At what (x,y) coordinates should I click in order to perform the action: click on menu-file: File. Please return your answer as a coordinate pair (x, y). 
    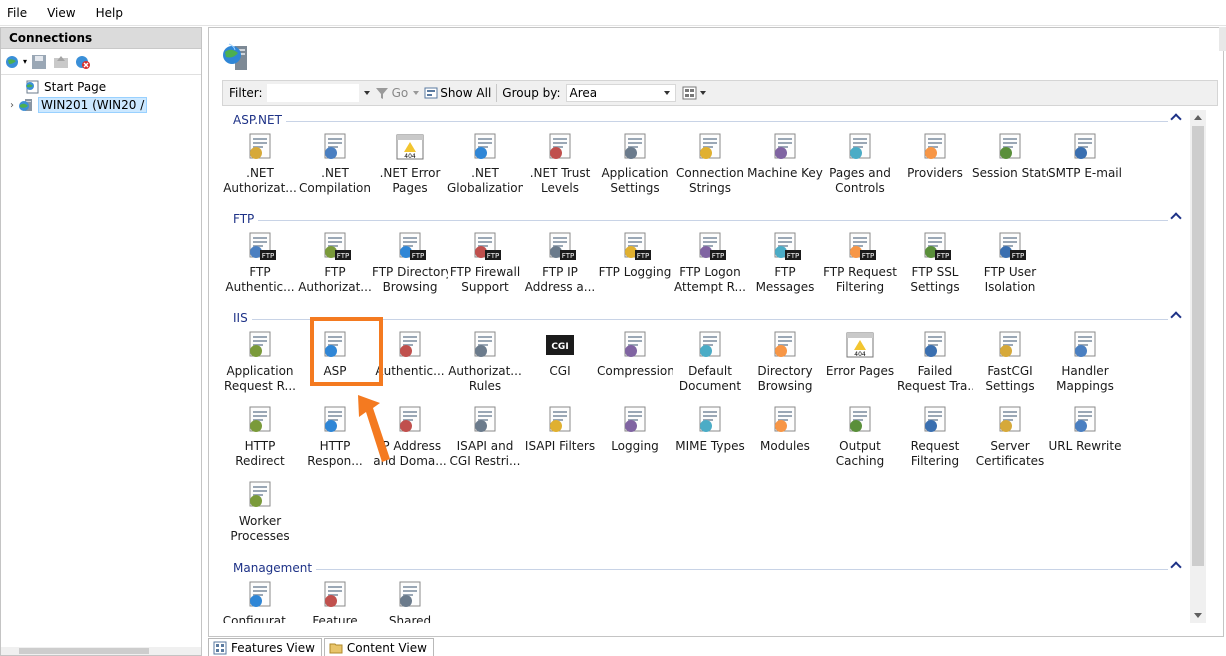
    Looking at the image, I should click on (17, 13).